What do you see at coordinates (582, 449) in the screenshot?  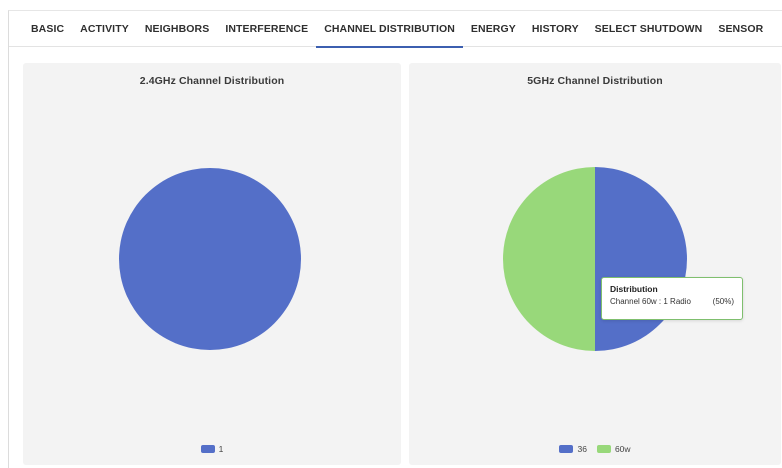 I see `legend-label: 36` at bounding box center [582, 449].